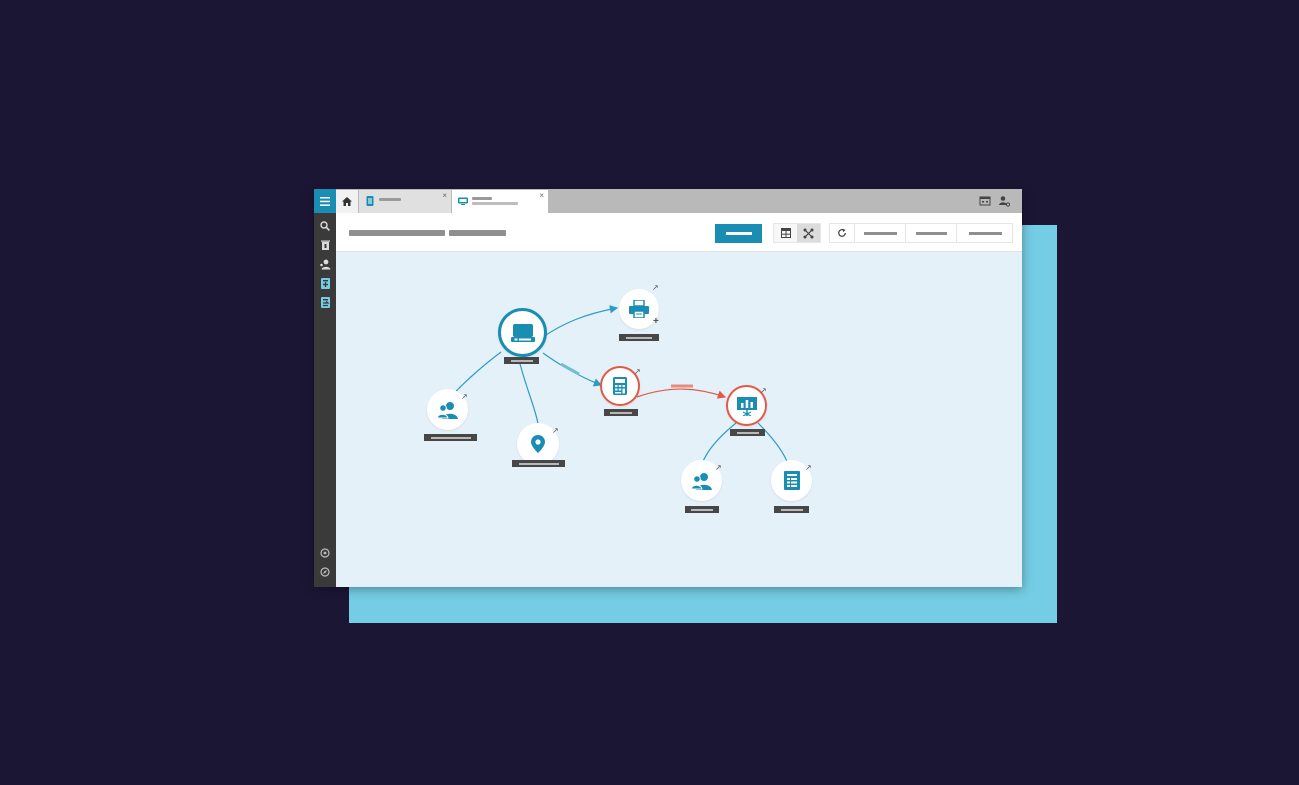 The width and height of the screenshot is (1299, 785). I want to click on phone-add-icon, so click(325, 283).